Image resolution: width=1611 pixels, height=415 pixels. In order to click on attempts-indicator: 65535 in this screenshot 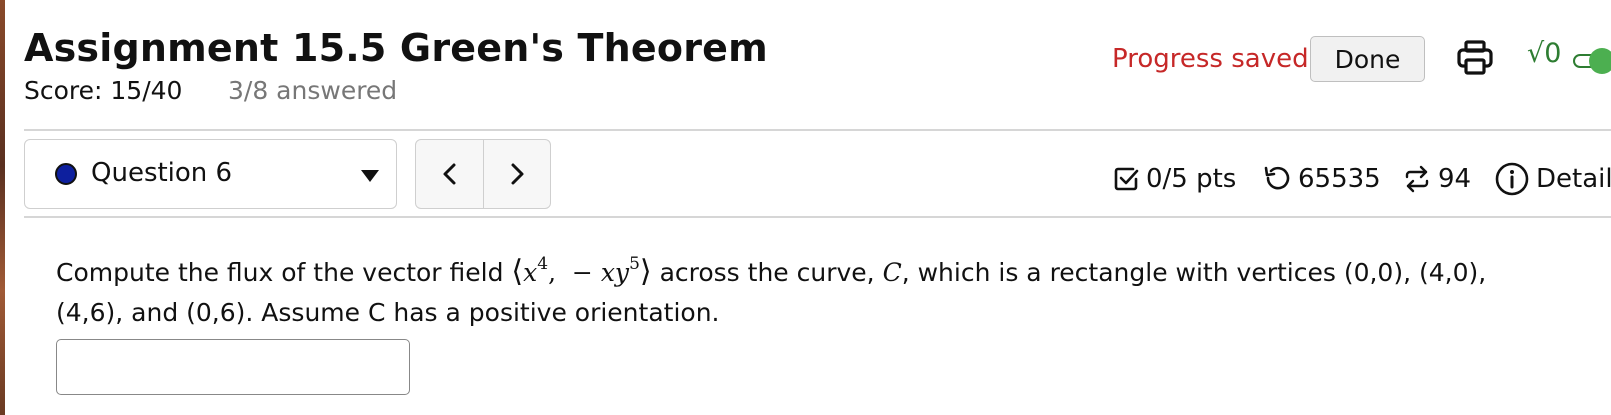, I will do `click(1321, 179)`.